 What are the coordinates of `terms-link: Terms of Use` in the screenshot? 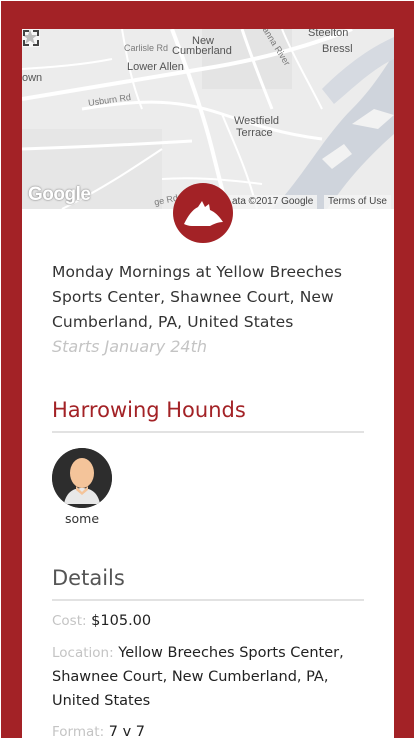 It's located at (357, 202).